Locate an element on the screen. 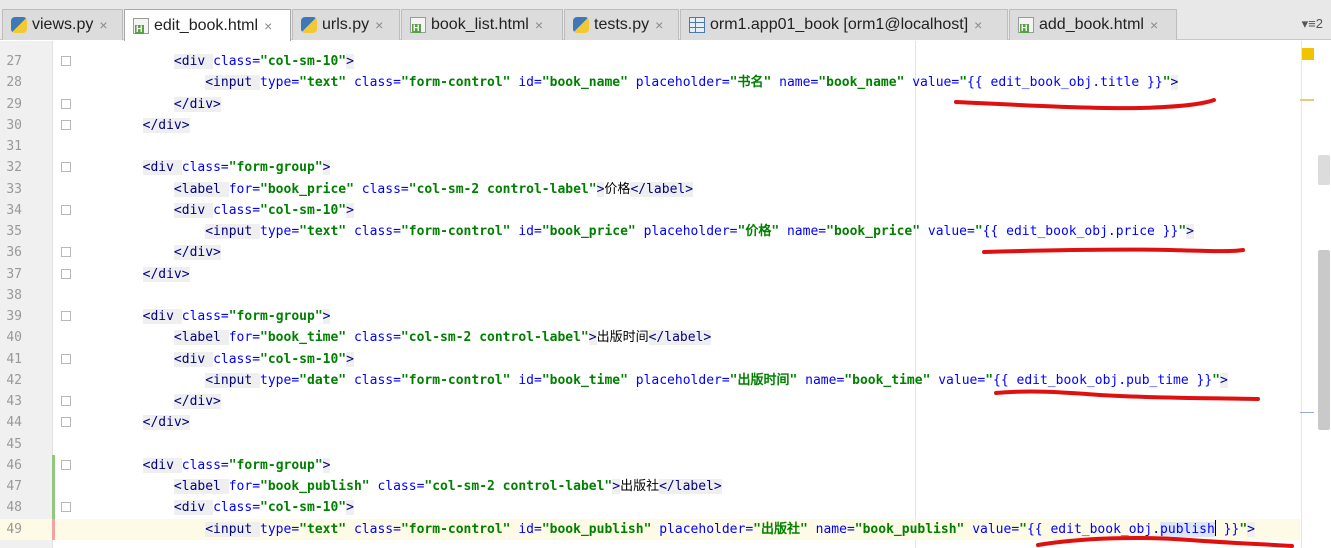 The image size is (1331, 548). tab-overflow-menu: ▾≡2 is located at coordinates (1312, 24).